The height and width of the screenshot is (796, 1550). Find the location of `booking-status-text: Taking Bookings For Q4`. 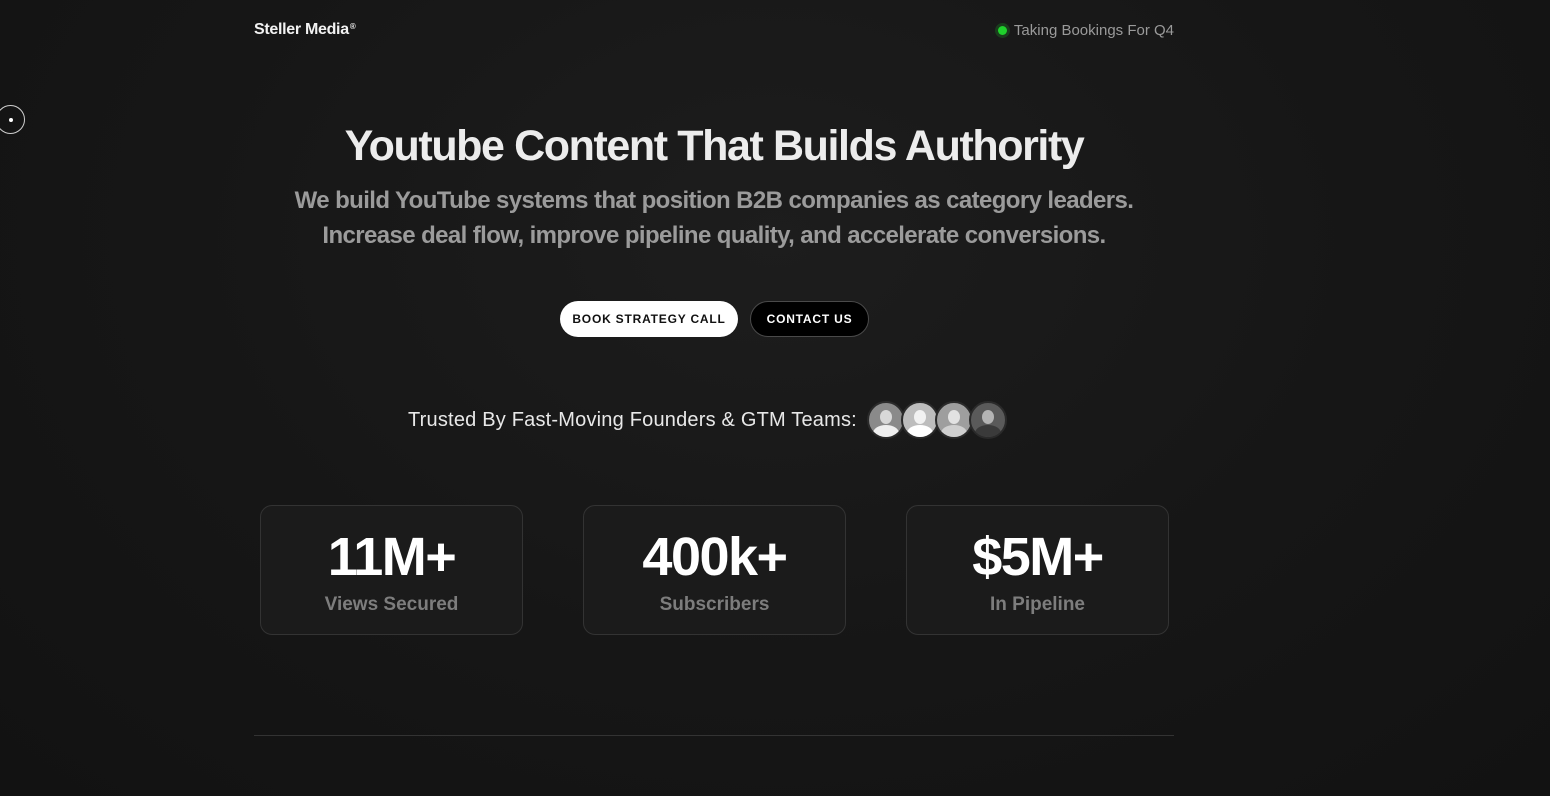

booking-status-text: Taking Bookings For Q4 is located at coordinates (1093, 30).